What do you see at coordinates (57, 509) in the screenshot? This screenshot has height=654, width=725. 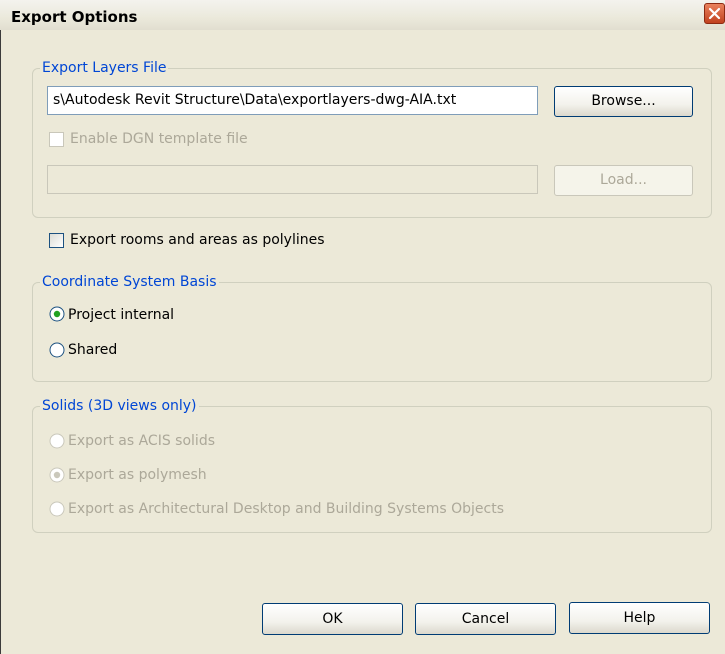 I see `export-adt-objects-radio` at bounding box center [57, 509].